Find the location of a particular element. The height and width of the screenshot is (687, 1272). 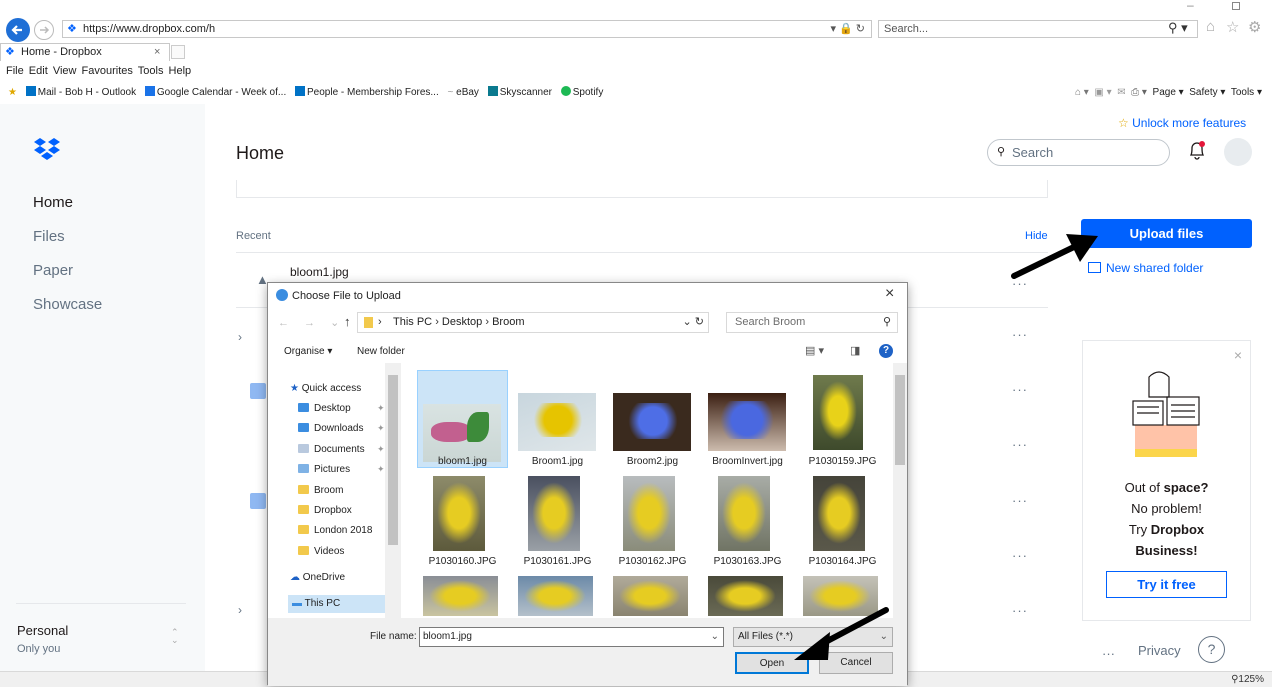

fav-skyscanner: Skyscanner is located at coordinates (519, 93).